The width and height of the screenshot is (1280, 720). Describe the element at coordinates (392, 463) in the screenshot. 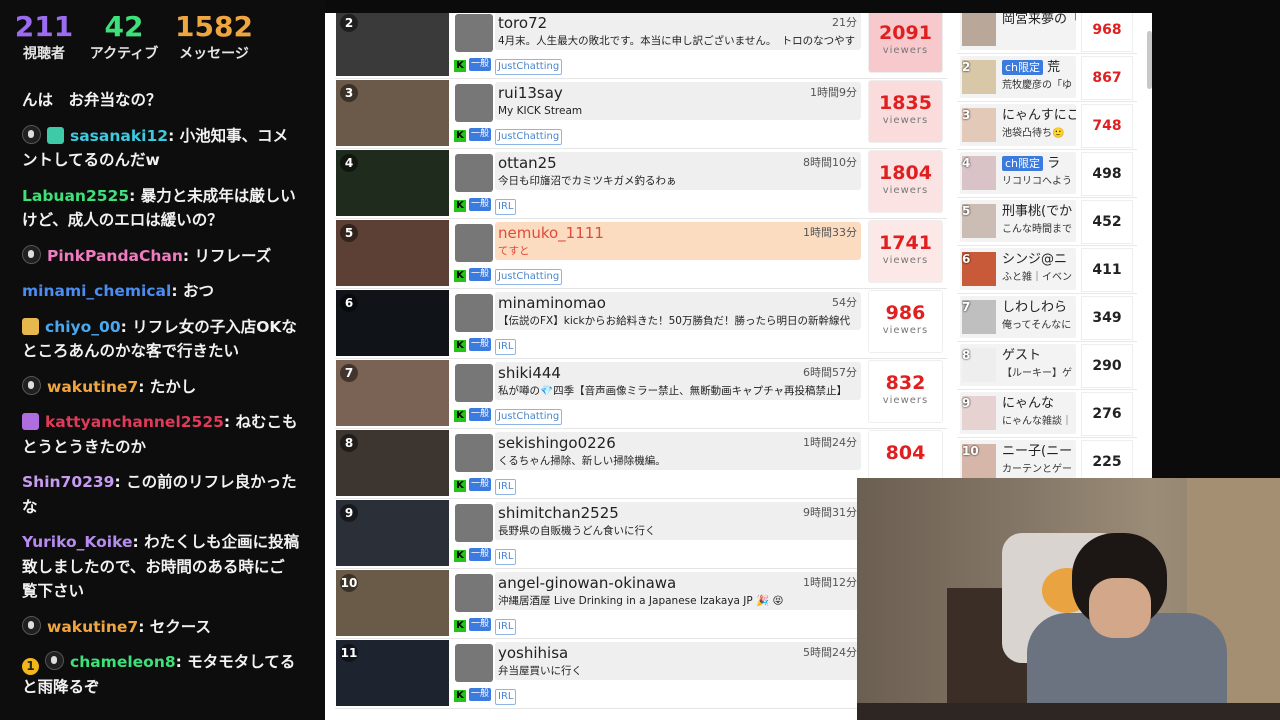

I see `stream-thumbnail: 8` at that location.